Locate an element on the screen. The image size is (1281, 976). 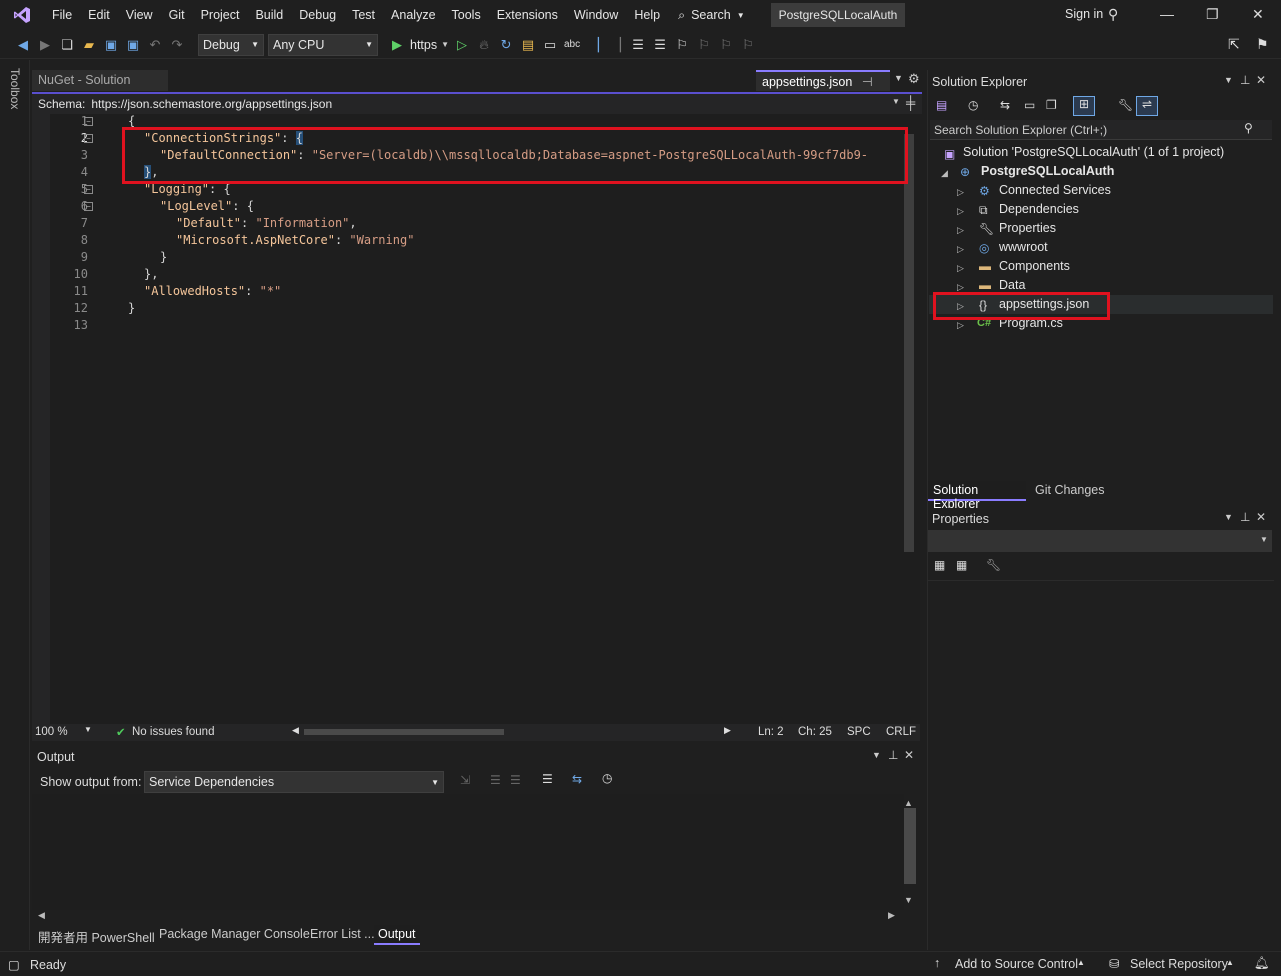
account-settings-icon: ⚲ is located at coordinates (1113, 14).